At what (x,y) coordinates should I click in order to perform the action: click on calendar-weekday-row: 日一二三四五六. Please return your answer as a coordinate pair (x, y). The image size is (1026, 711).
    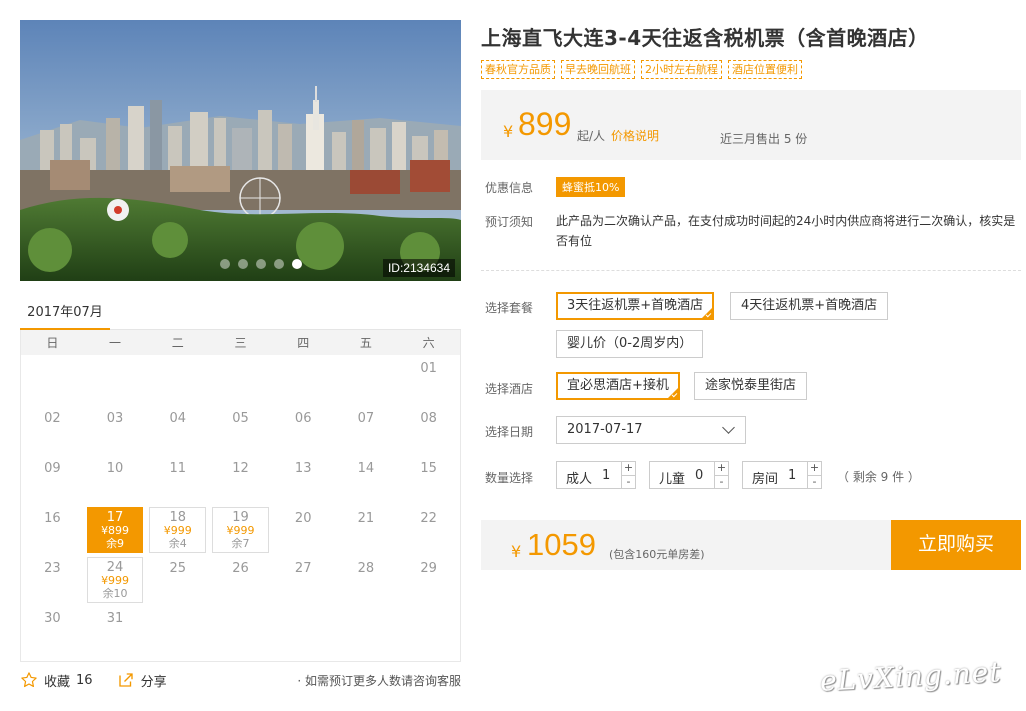
    Looking at the image, I should click on (240, 342).